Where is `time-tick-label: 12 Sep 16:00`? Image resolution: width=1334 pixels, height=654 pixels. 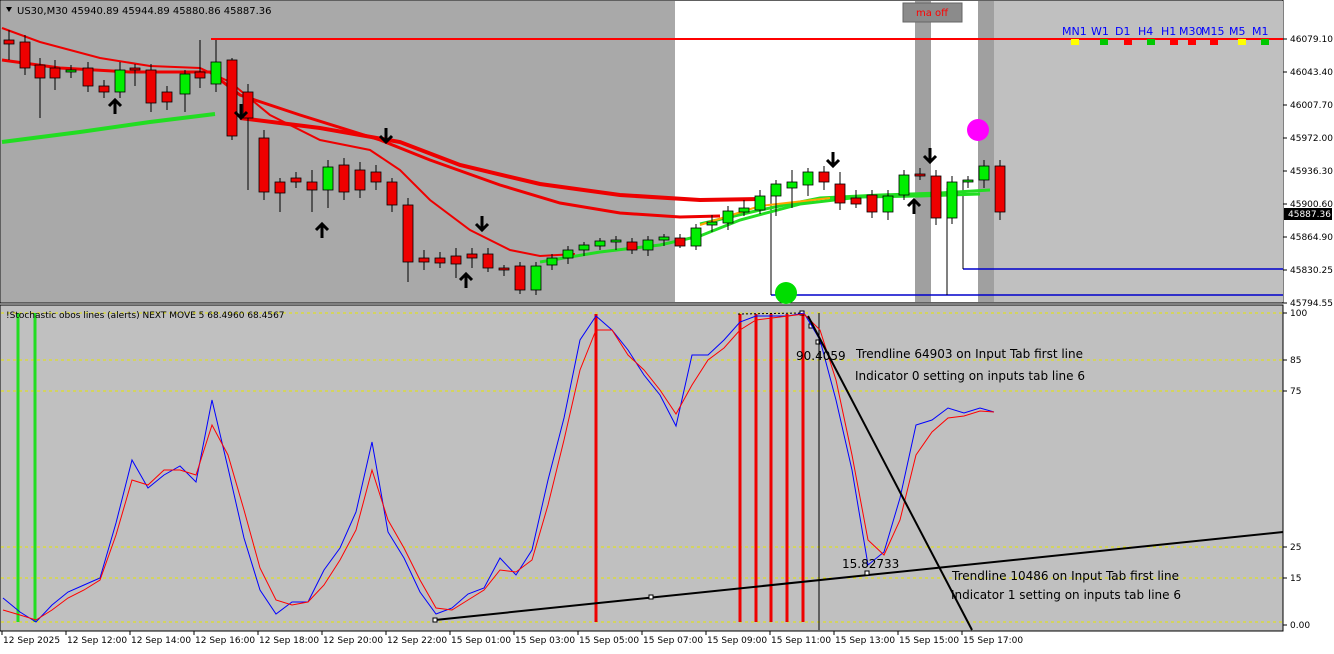
time-tick-label: 12 Sep 16:00 is located at coordinates (225, 641).